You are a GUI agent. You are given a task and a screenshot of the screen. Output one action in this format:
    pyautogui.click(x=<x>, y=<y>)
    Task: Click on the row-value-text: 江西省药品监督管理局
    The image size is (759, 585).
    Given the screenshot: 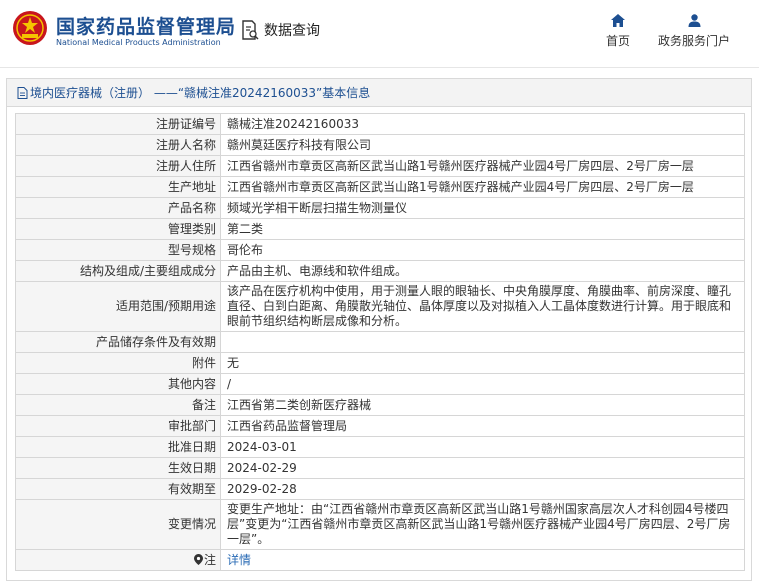 What is the action you would take?
    pyautogui.click(x=287, y=425)
    